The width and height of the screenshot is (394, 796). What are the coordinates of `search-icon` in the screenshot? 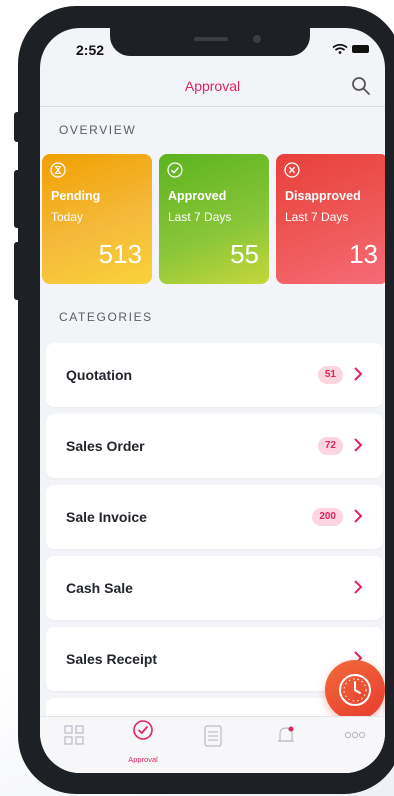 It's located at (361, 86).